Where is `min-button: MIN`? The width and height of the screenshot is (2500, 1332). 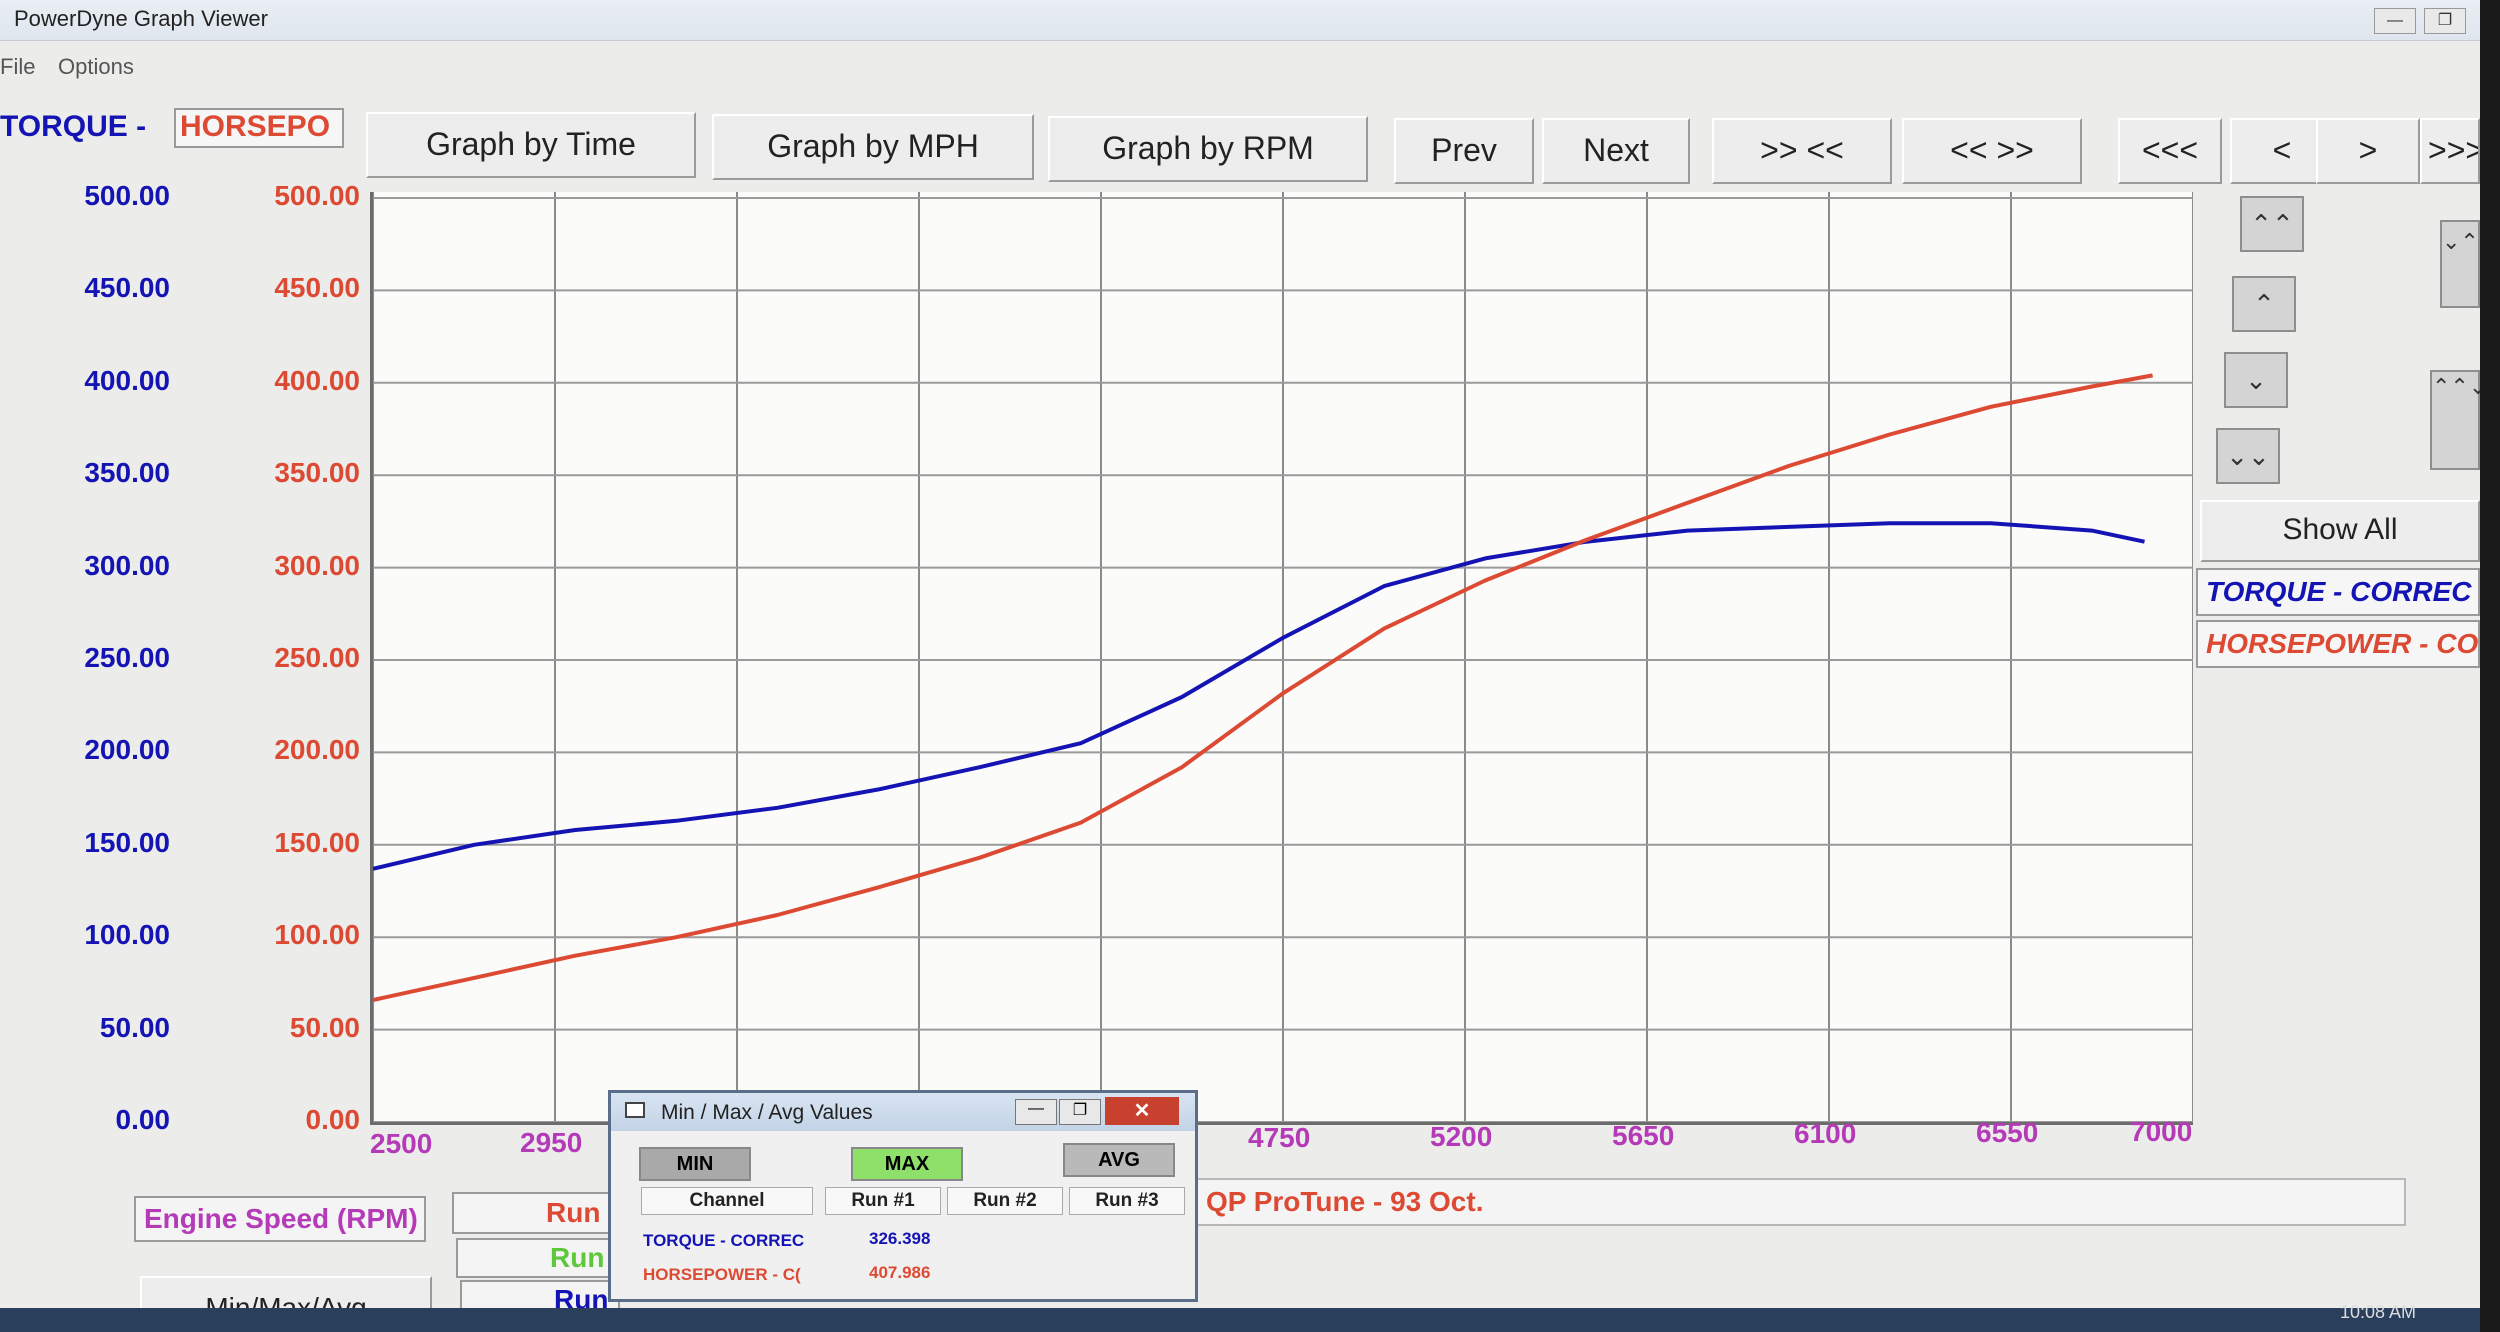 min-button: MIN is located at coordinates (695, 1164).